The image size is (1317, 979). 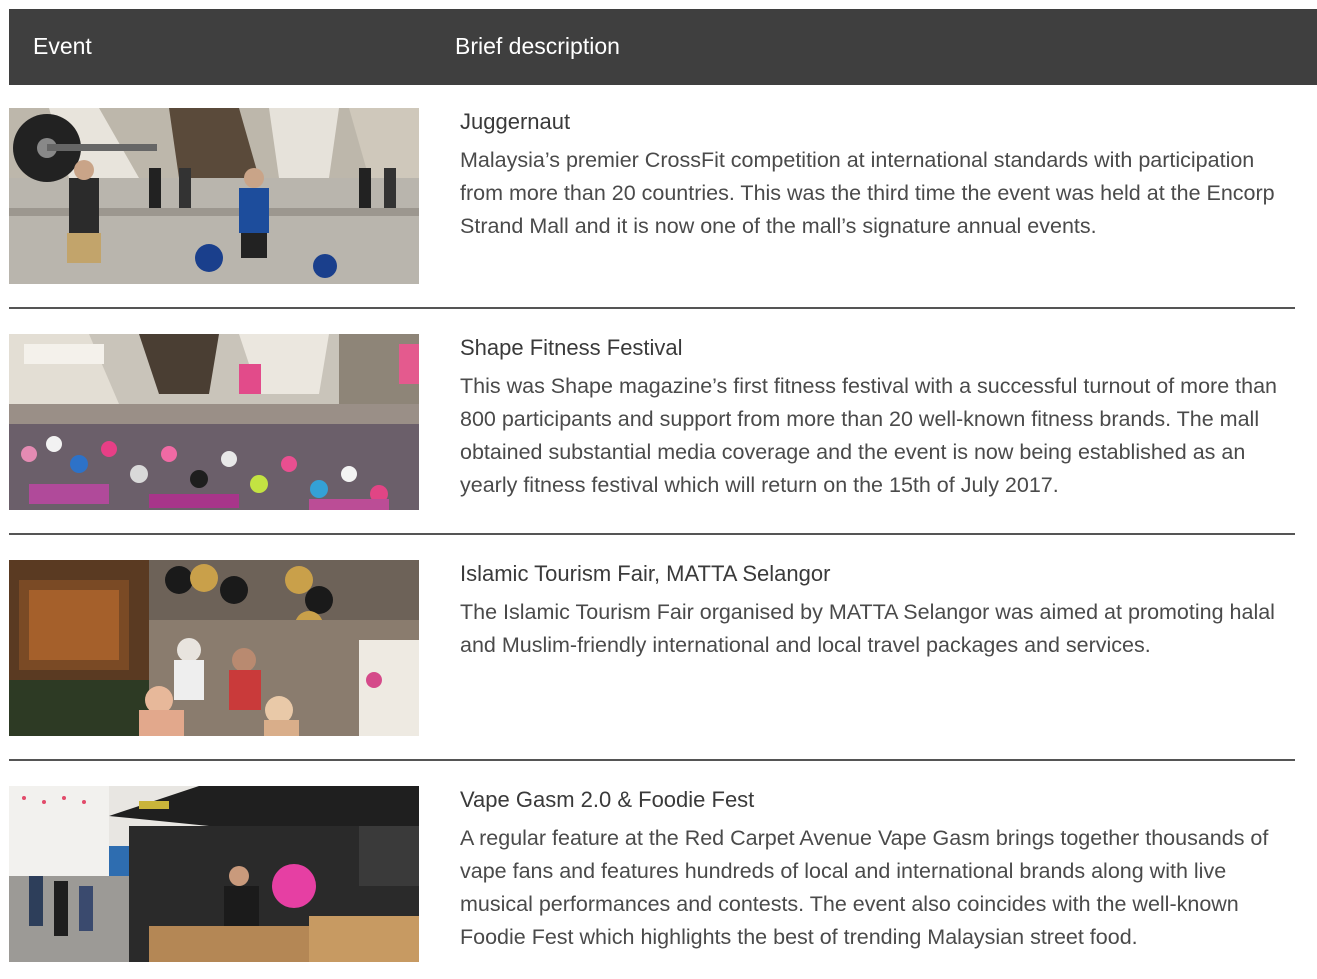 I want to click on header-event: Event, so click(x=62, y=46).